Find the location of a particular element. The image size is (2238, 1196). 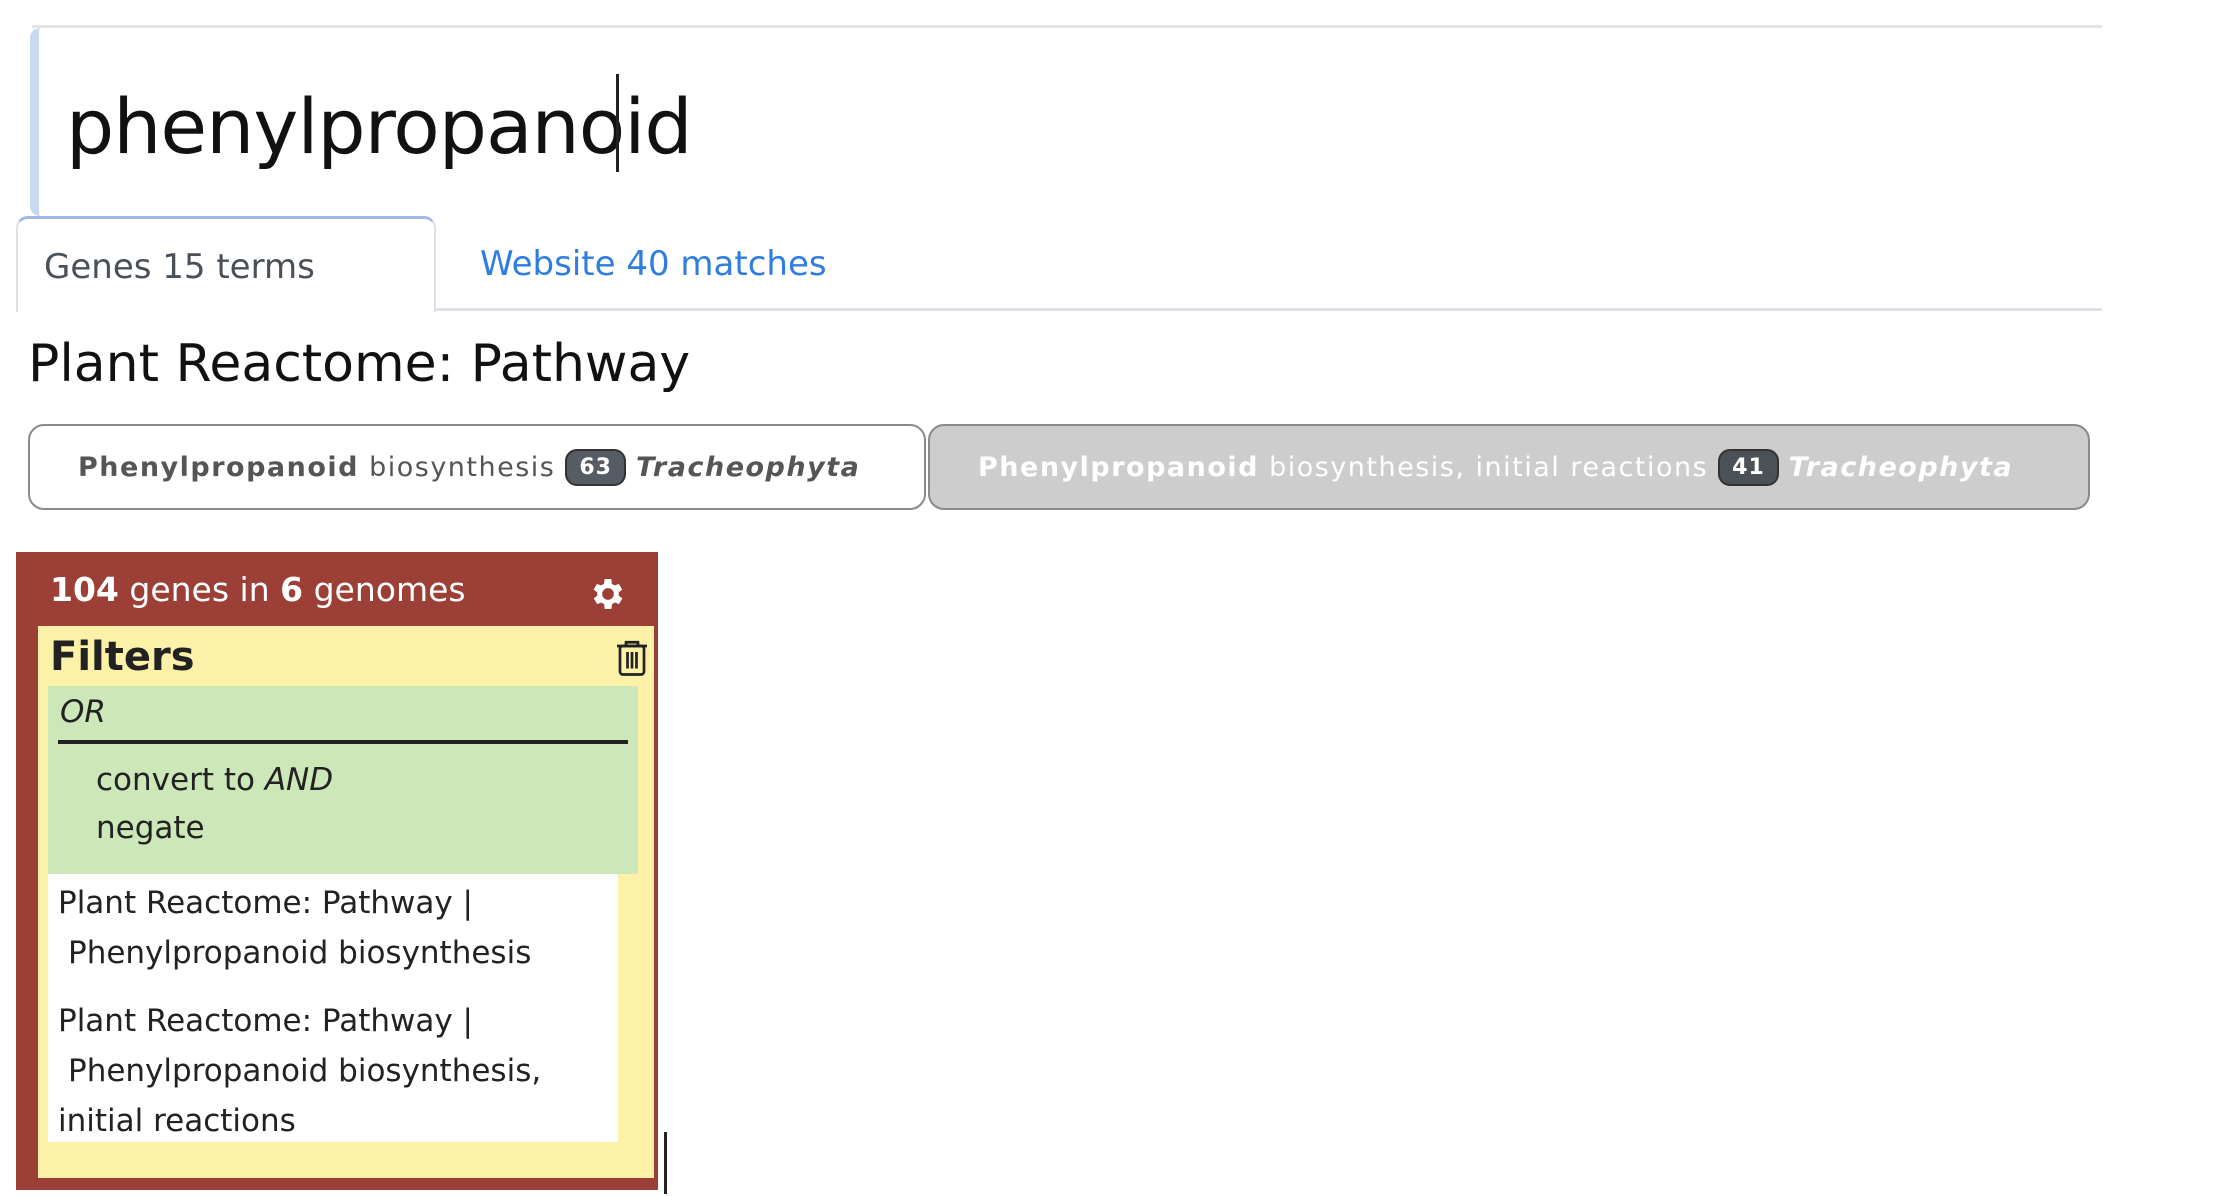

trash-icon is located at coordinates (632, 658).